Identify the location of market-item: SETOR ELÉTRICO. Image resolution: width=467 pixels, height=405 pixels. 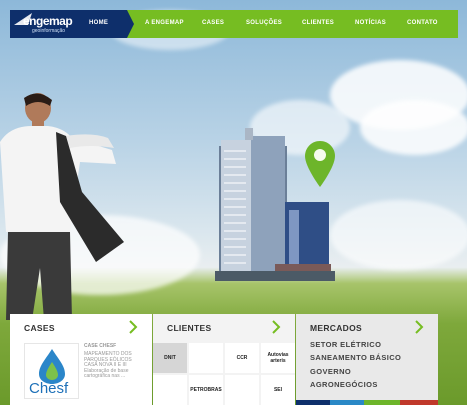
(345, 344).